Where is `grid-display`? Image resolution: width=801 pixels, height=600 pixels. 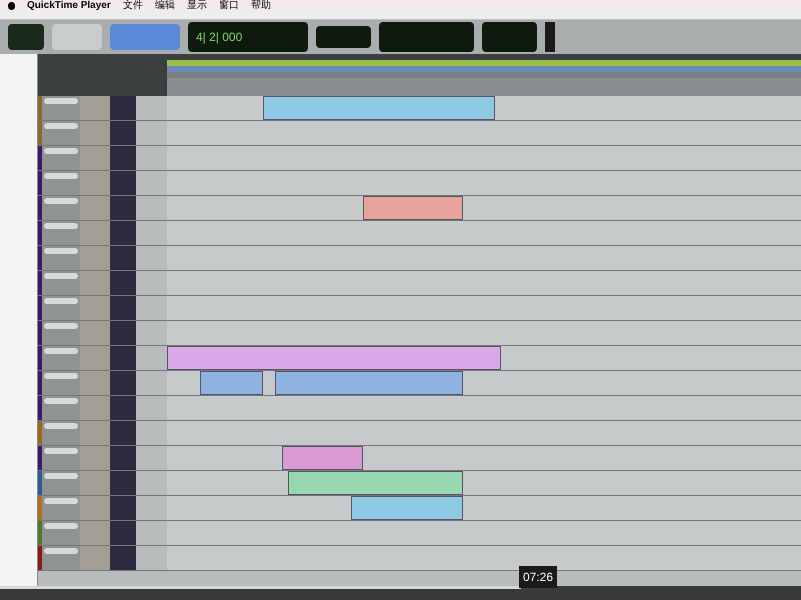
grid-display is located at coordinates (343, 37).